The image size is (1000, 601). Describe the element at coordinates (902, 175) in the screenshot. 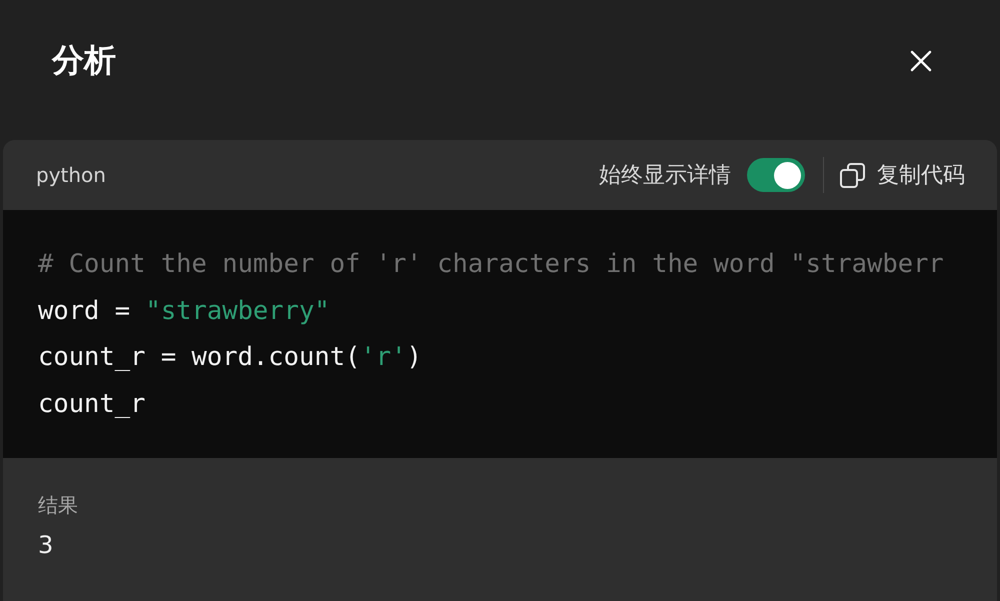

I see `copy-code-button: 复制代码` at that location.